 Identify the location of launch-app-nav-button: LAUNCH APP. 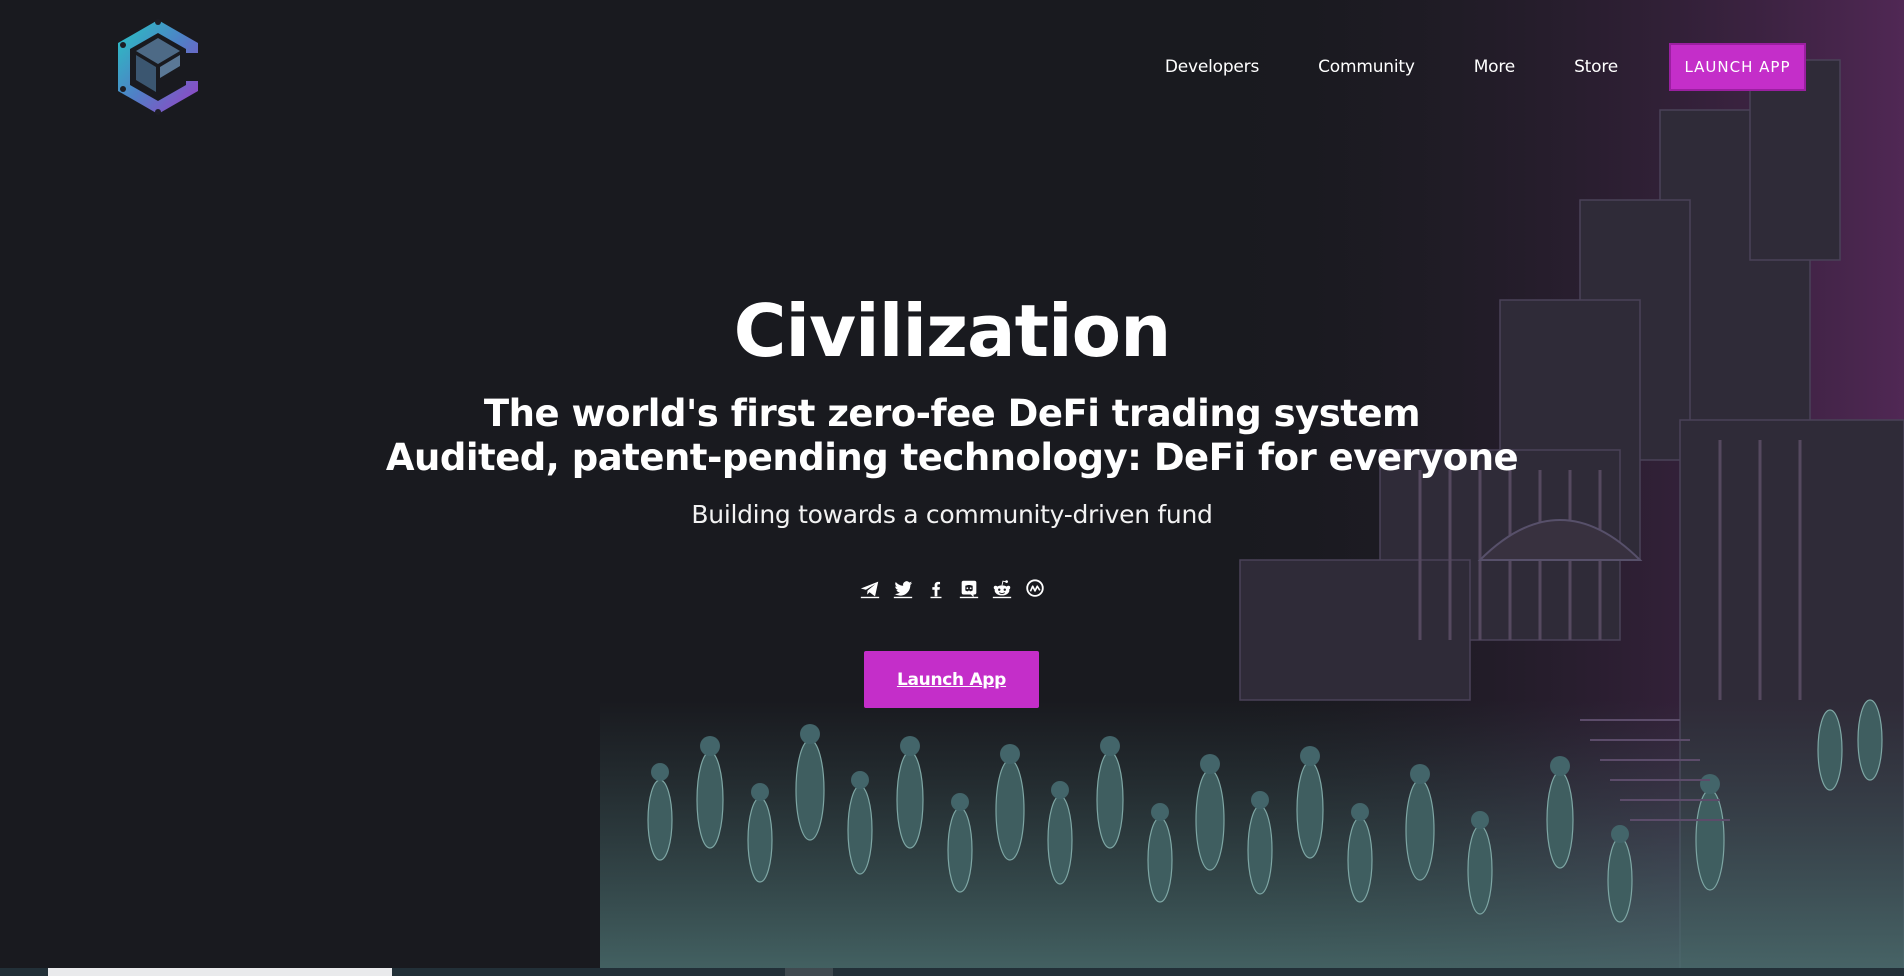
(1737, 67).